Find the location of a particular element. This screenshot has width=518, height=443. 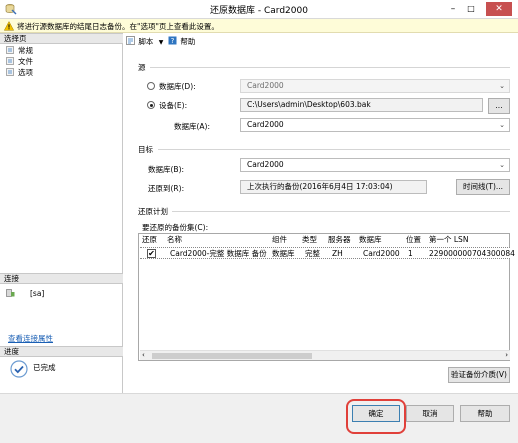

scroll-left-icon: ‹ is located at coordinates (143, 355).